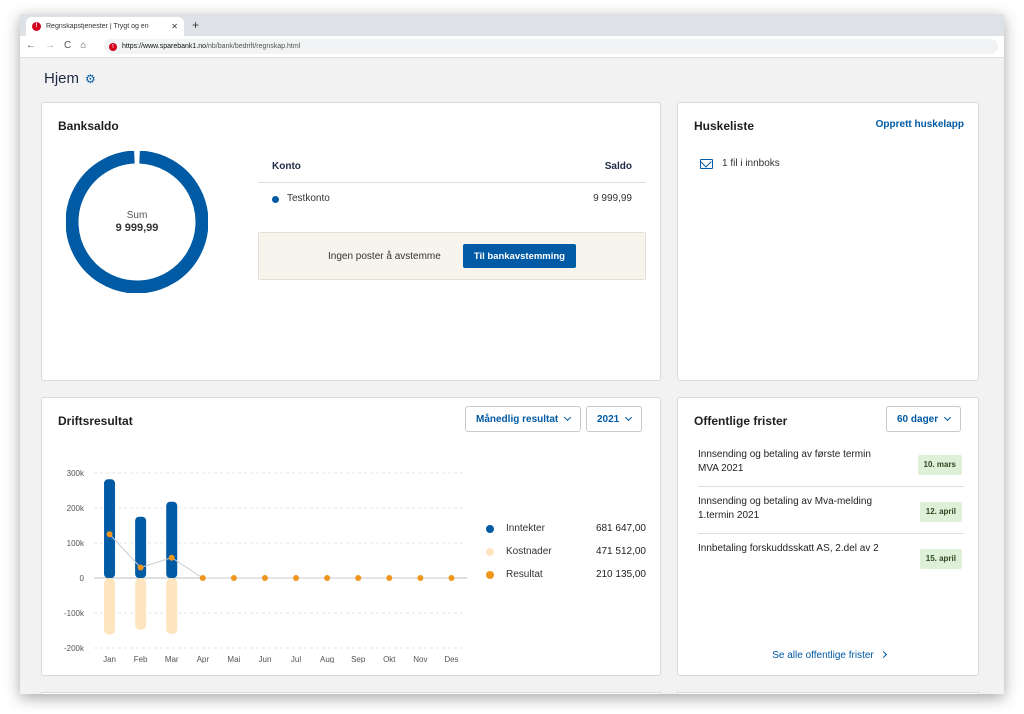  Describe the element at coordinates (296, 659) in the screenshot. I see `x-tick-label: Jul` at that location.